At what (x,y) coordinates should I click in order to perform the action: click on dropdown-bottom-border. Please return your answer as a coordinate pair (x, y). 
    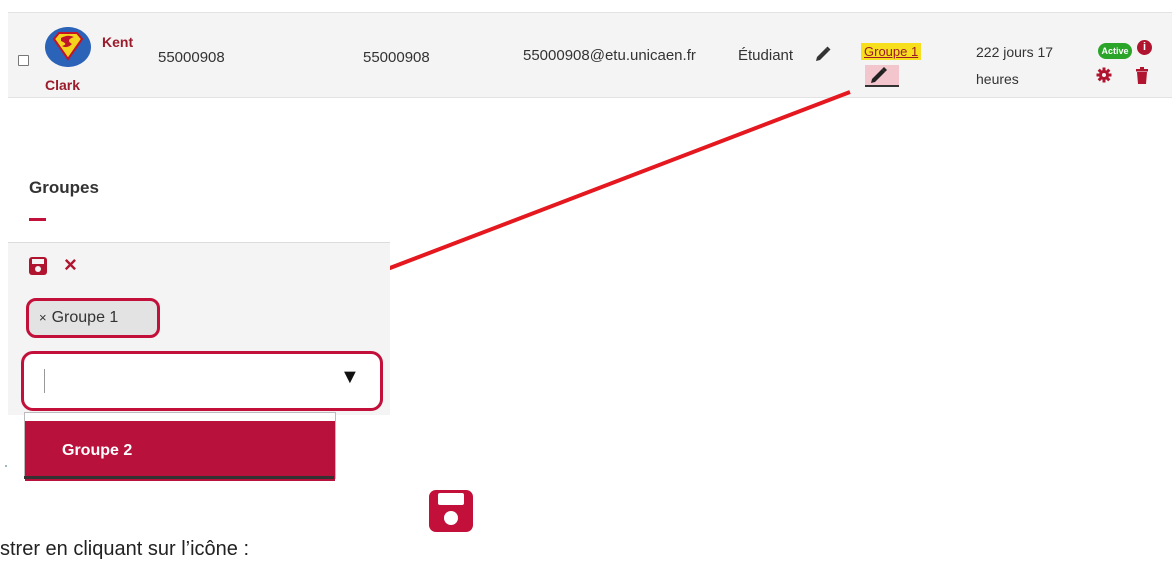
    Looking at the image, I should click on (179, 477).